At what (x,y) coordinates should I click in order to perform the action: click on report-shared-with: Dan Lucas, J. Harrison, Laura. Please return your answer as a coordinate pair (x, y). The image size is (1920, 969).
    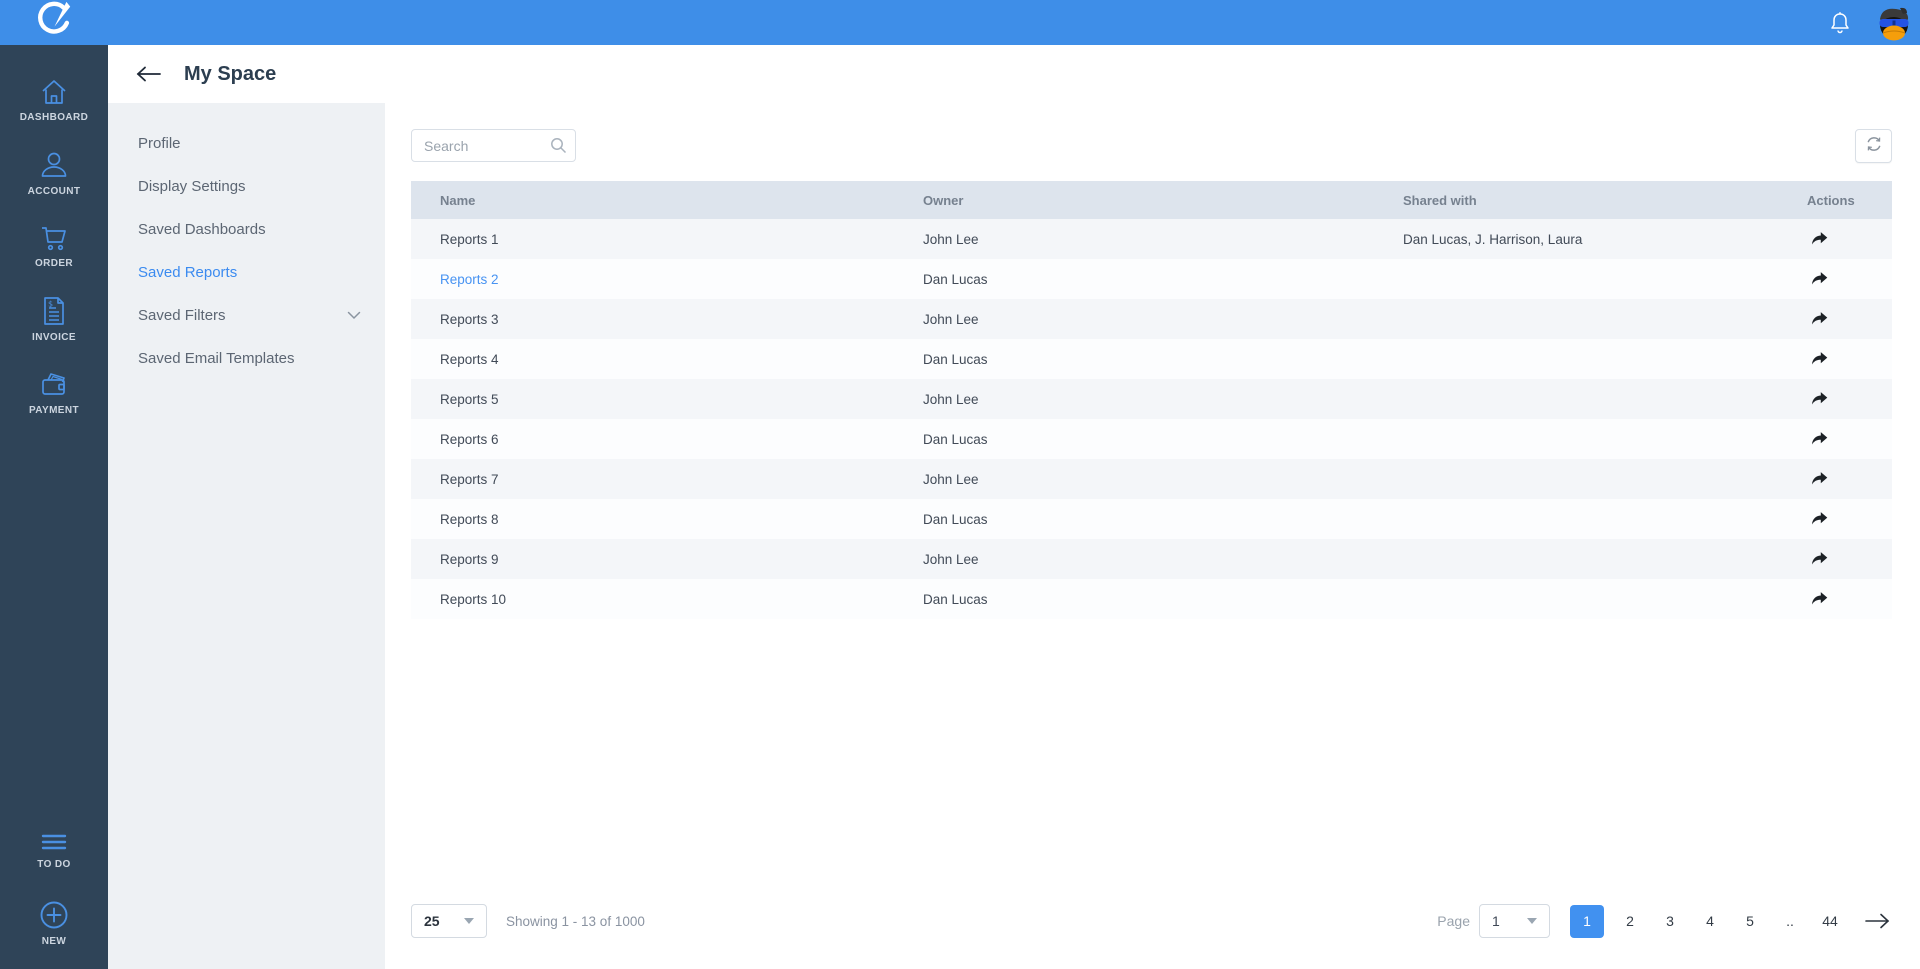
    Looking at the image, I should click on (1493, 239).